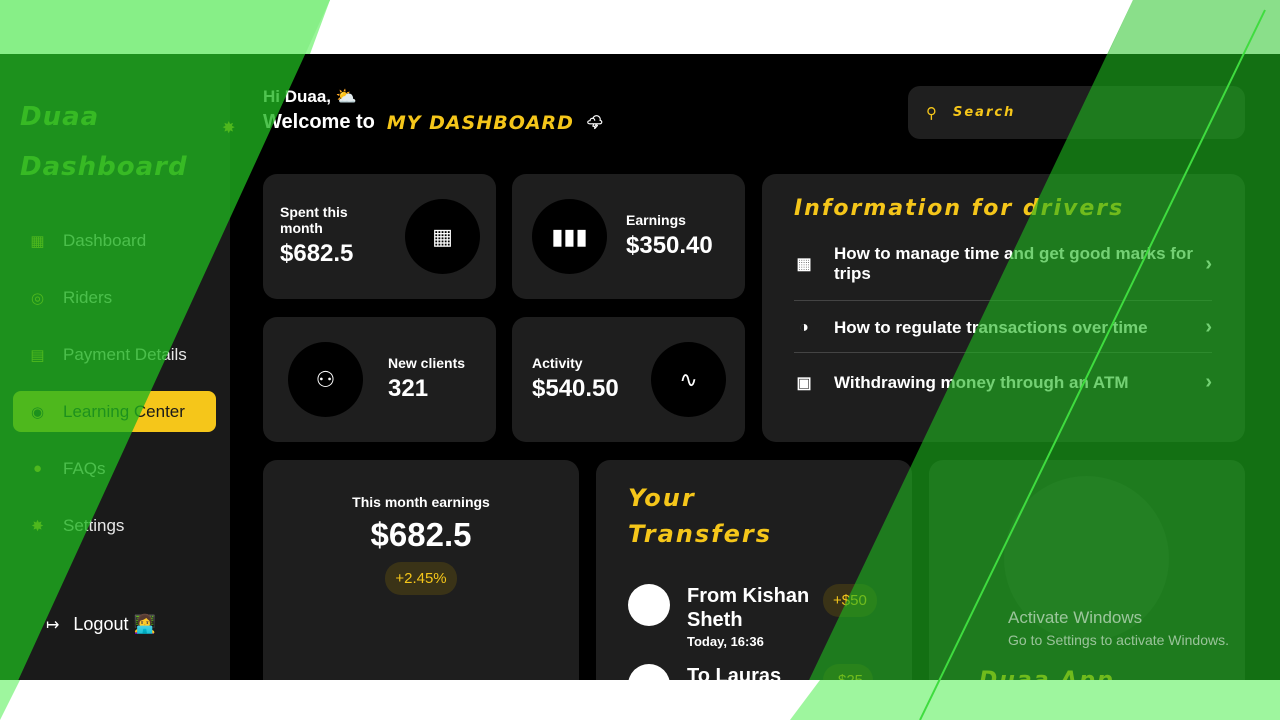 This screenshot has width=1280, height=720. I want to click on brand-logo: Duaa Dashboard, so click(104, 142).